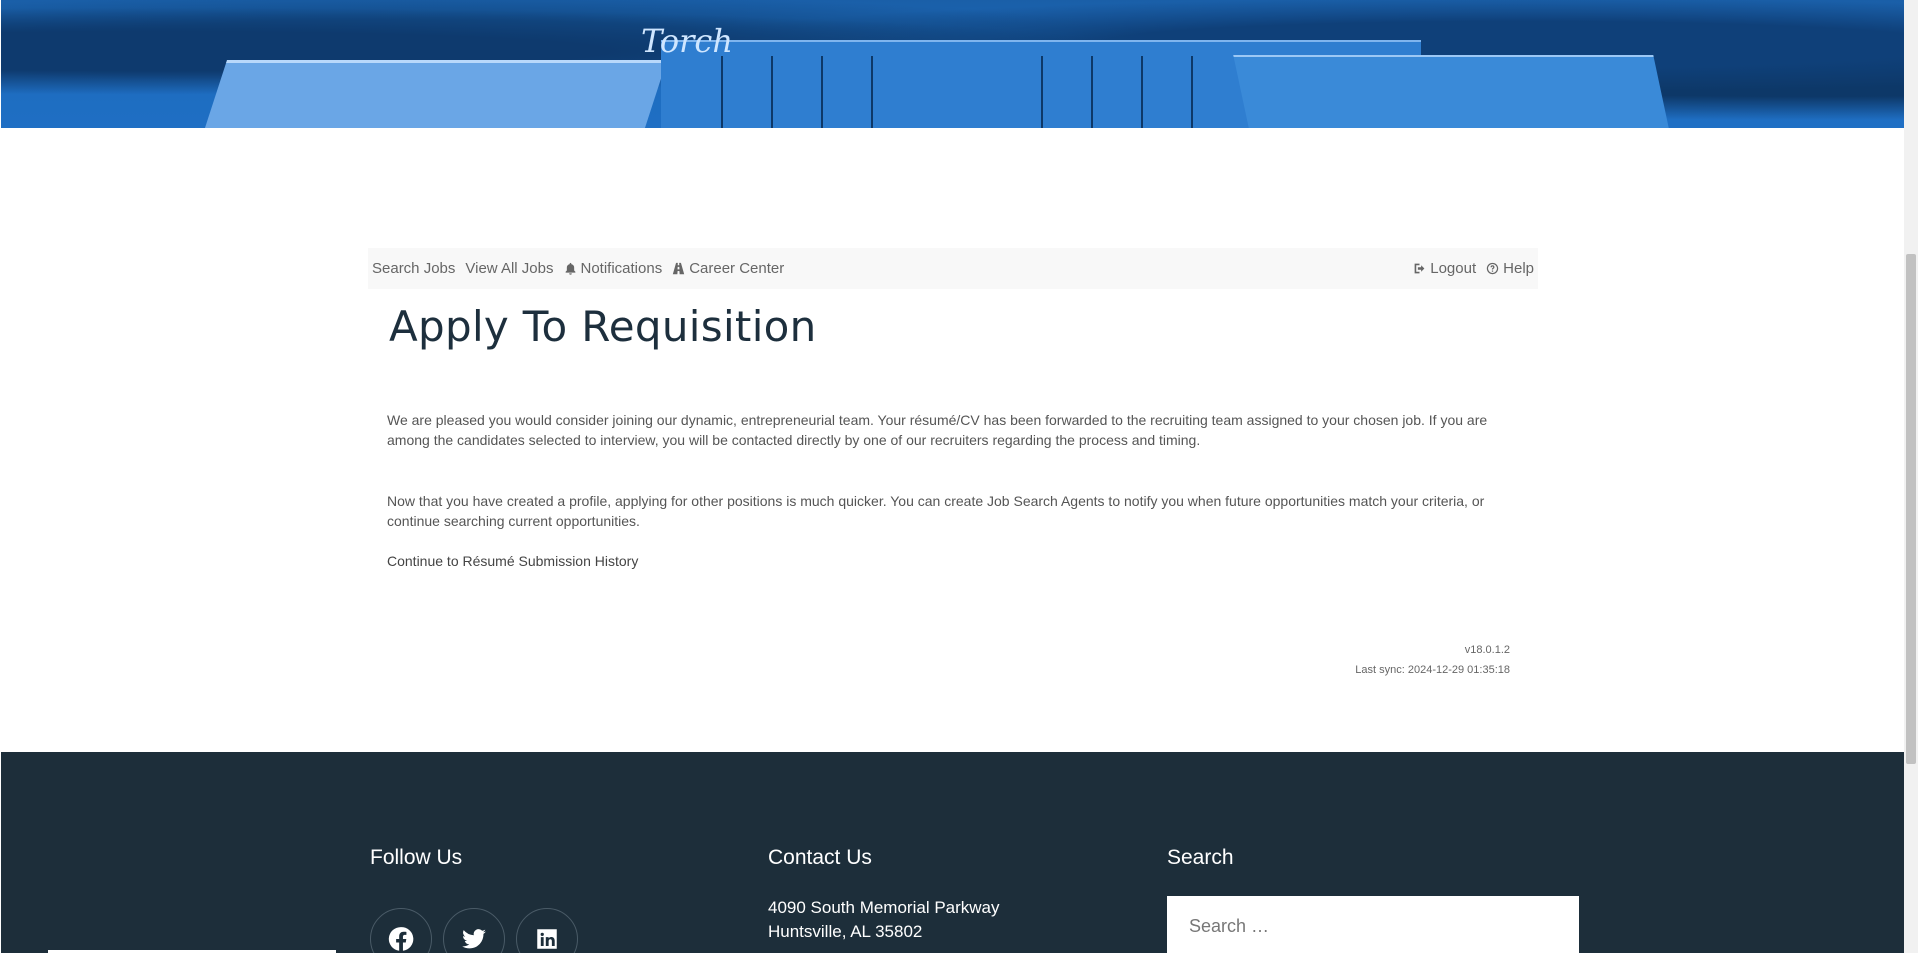  What do you see at coordinates (1453, 268) in the screenshot?
I see `nav-logout-label: Logout` at bounding box center [1453, 268].